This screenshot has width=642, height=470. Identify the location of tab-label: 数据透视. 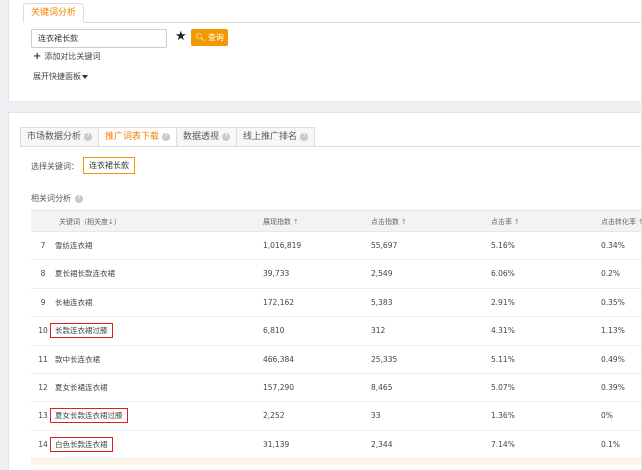
(201, 137).